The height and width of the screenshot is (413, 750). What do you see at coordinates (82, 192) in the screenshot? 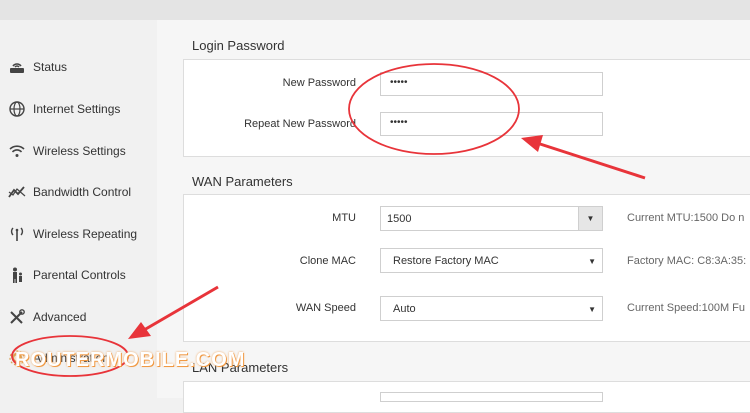
I see `sidebar-item-label: Bandwidth Control` at bounding box center [82, 192].